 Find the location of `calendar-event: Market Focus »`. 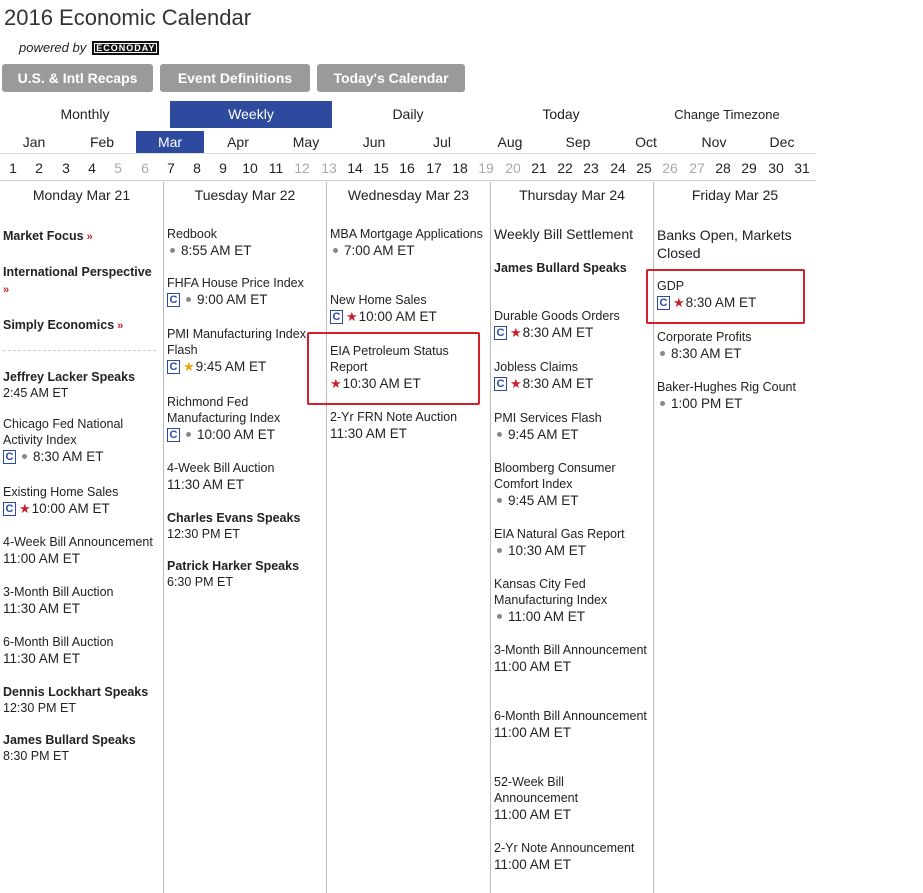

calendar-event: Market Focus » is located at coordinates (81, 236).